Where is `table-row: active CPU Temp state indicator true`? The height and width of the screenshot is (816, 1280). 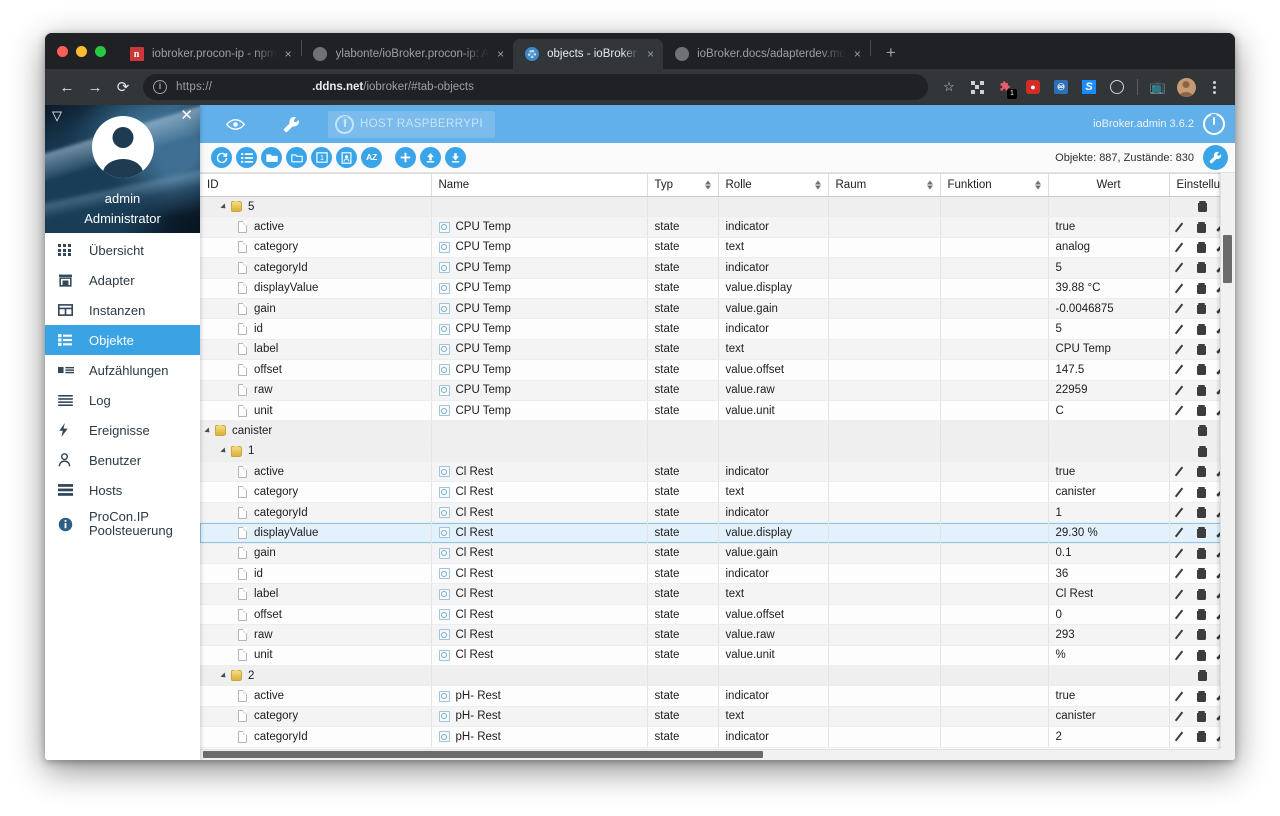 table-row: active CPU Temp state indicator true is located at coordinates (717, 227).